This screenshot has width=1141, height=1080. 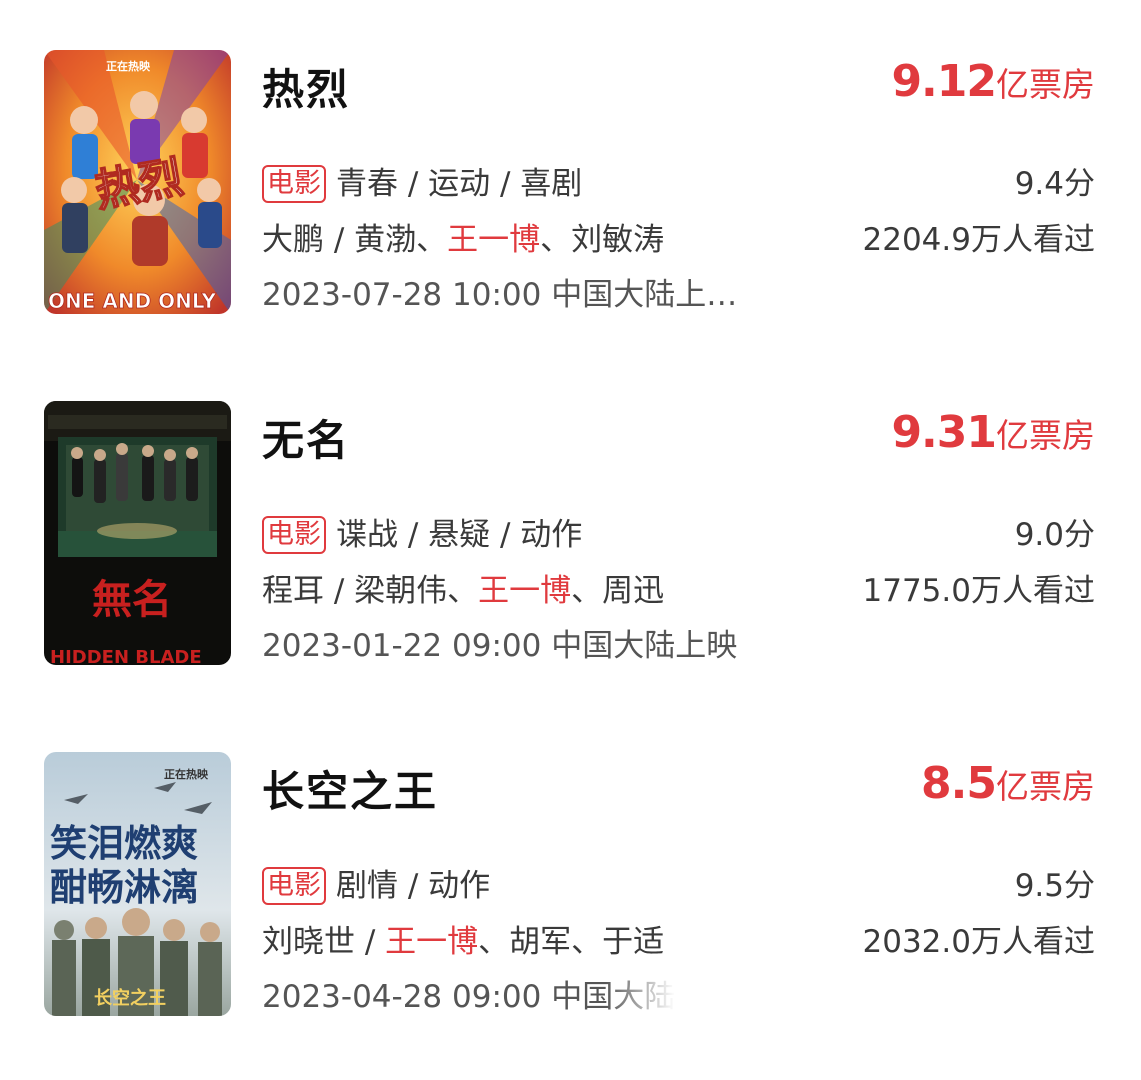 What do you see at coordinates (978, 942) in the screenshot?
I see `viewers: 2032.0万人看过` at bounding box center [978, 942].